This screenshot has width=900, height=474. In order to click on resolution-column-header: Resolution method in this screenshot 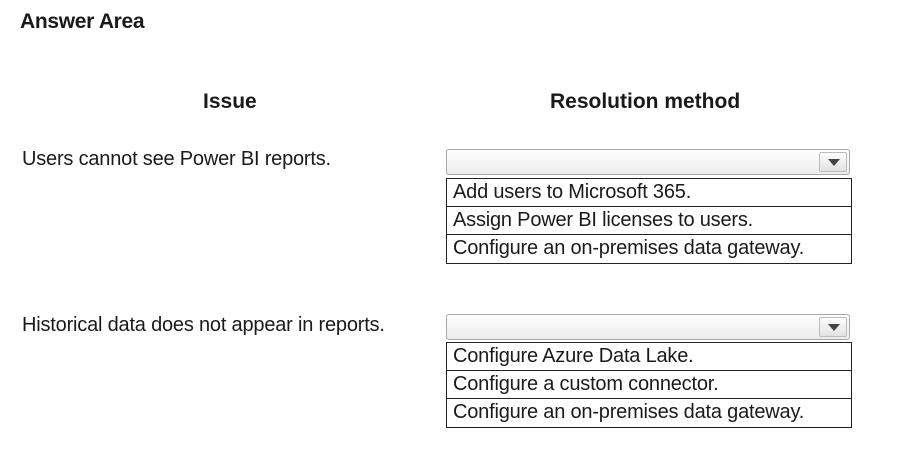, I will do `click(645, 101)`.